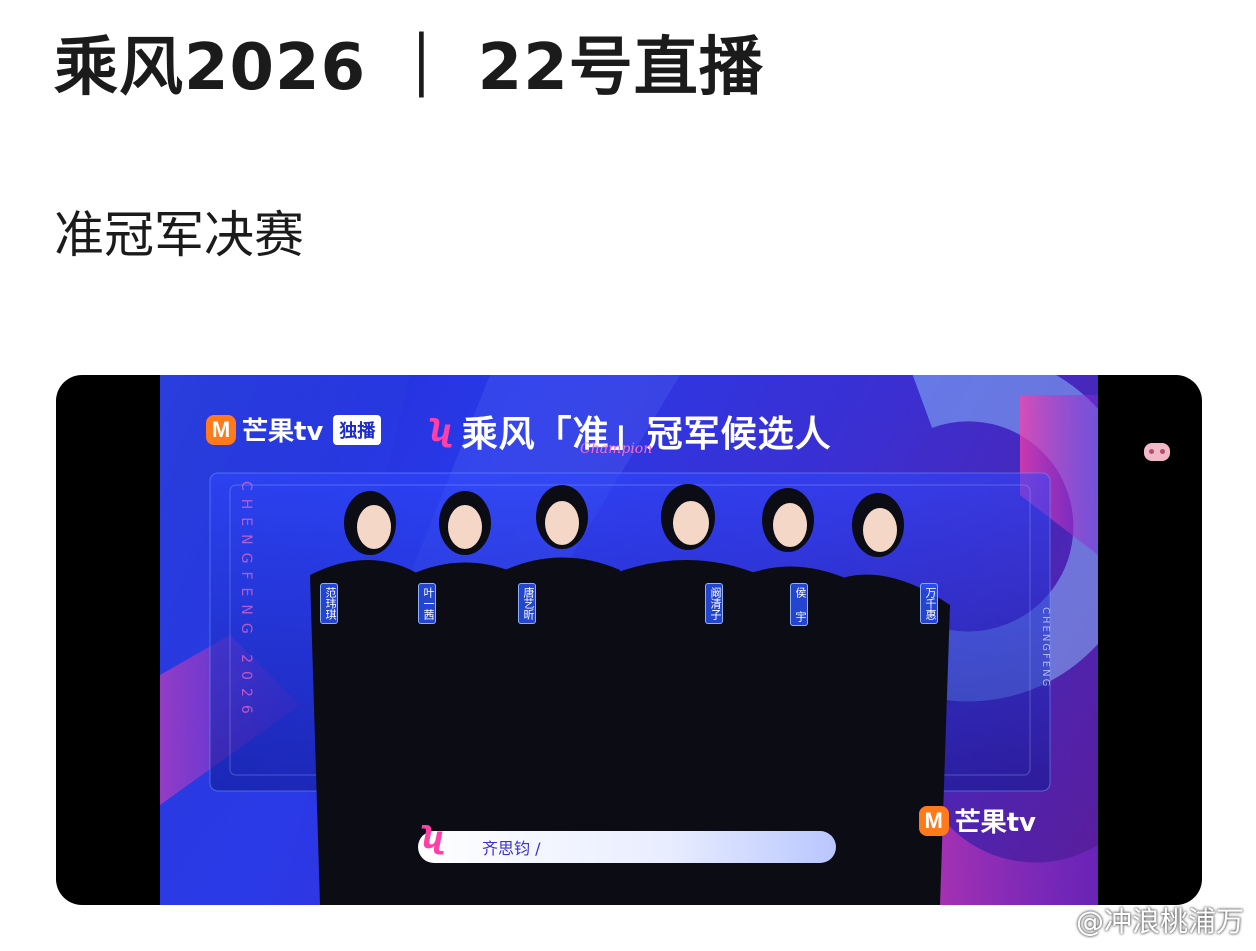 The height and width of the screenshot is (951, 1256). What do you see at coordinates (977, 820) in the screenshot?
I see `mango-tv-watermark: M 芒果tv` at bounding box center [977, 820].